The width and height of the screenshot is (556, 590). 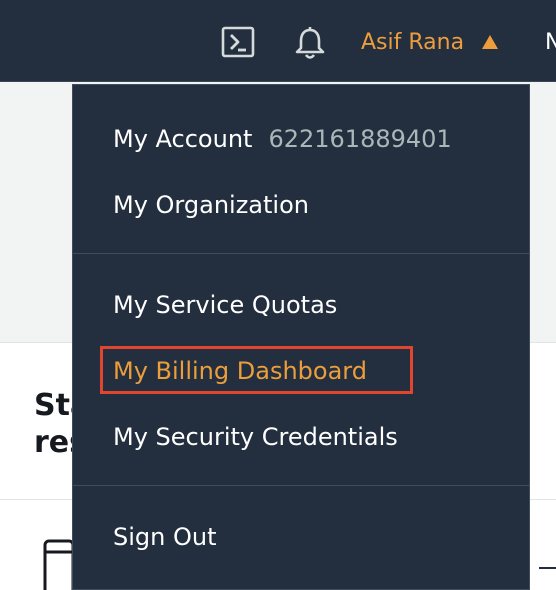 I want to click on user-name: Asif Rana, so click(x=413, y=42).